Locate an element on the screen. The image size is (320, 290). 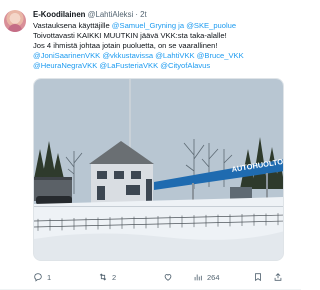
avatar is located at coordinates (15, 21).